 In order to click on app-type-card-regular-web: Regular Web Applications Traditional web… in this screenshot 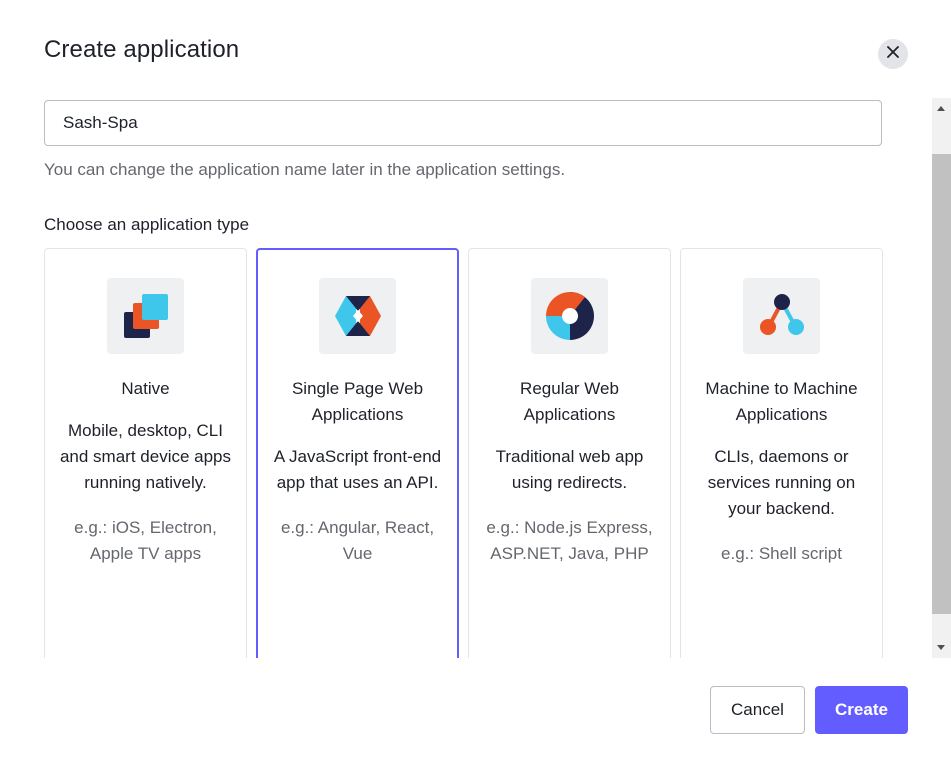, I will do `click(569, 453)`.